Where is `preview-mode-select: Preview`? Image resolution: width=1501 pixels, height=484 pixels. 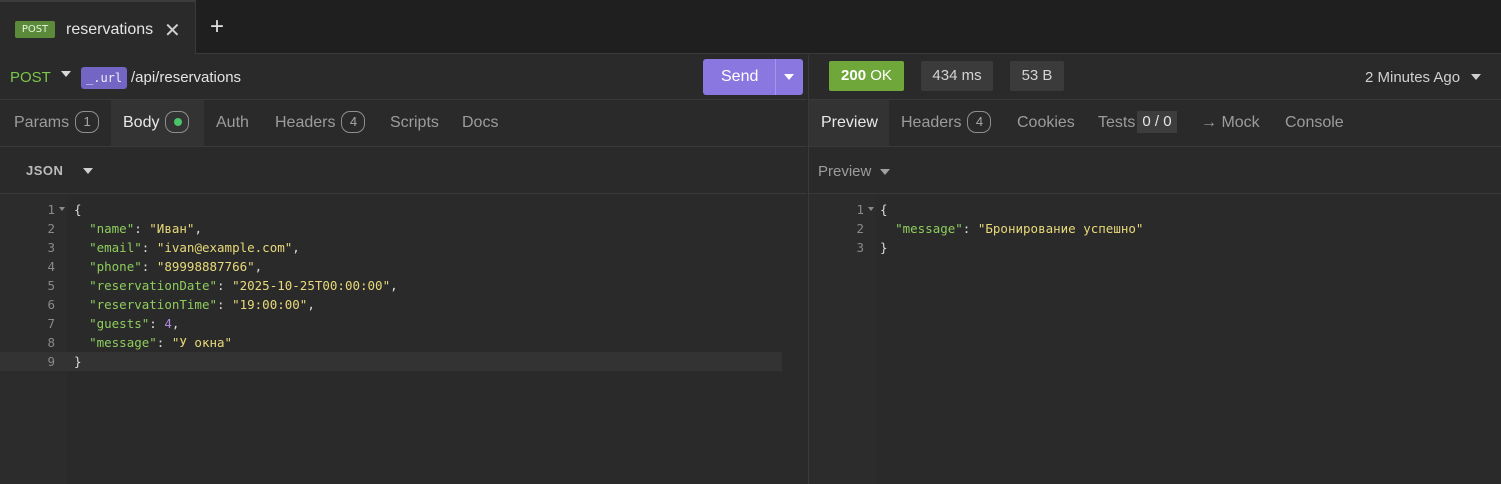 preview-mode-select: Preview is located at coordinates (844, 171).